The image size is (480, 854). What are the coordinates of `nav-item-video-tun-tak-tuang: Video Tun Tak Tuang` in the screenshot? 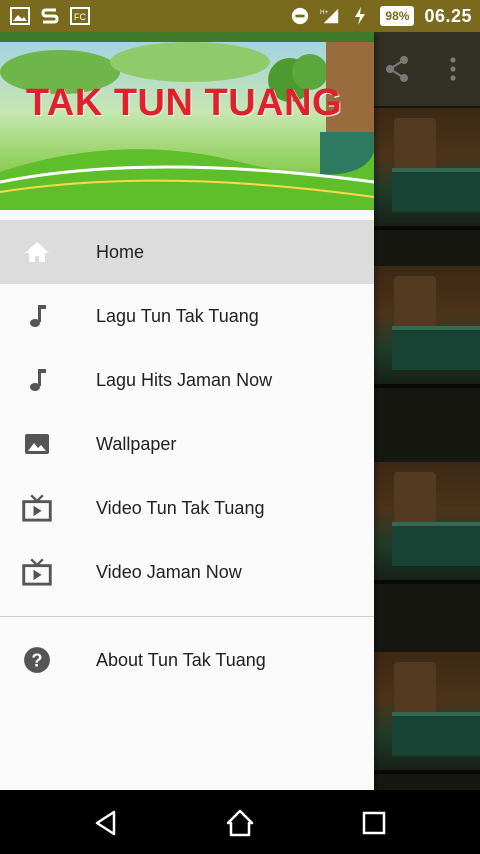 It's located at (187, 508).